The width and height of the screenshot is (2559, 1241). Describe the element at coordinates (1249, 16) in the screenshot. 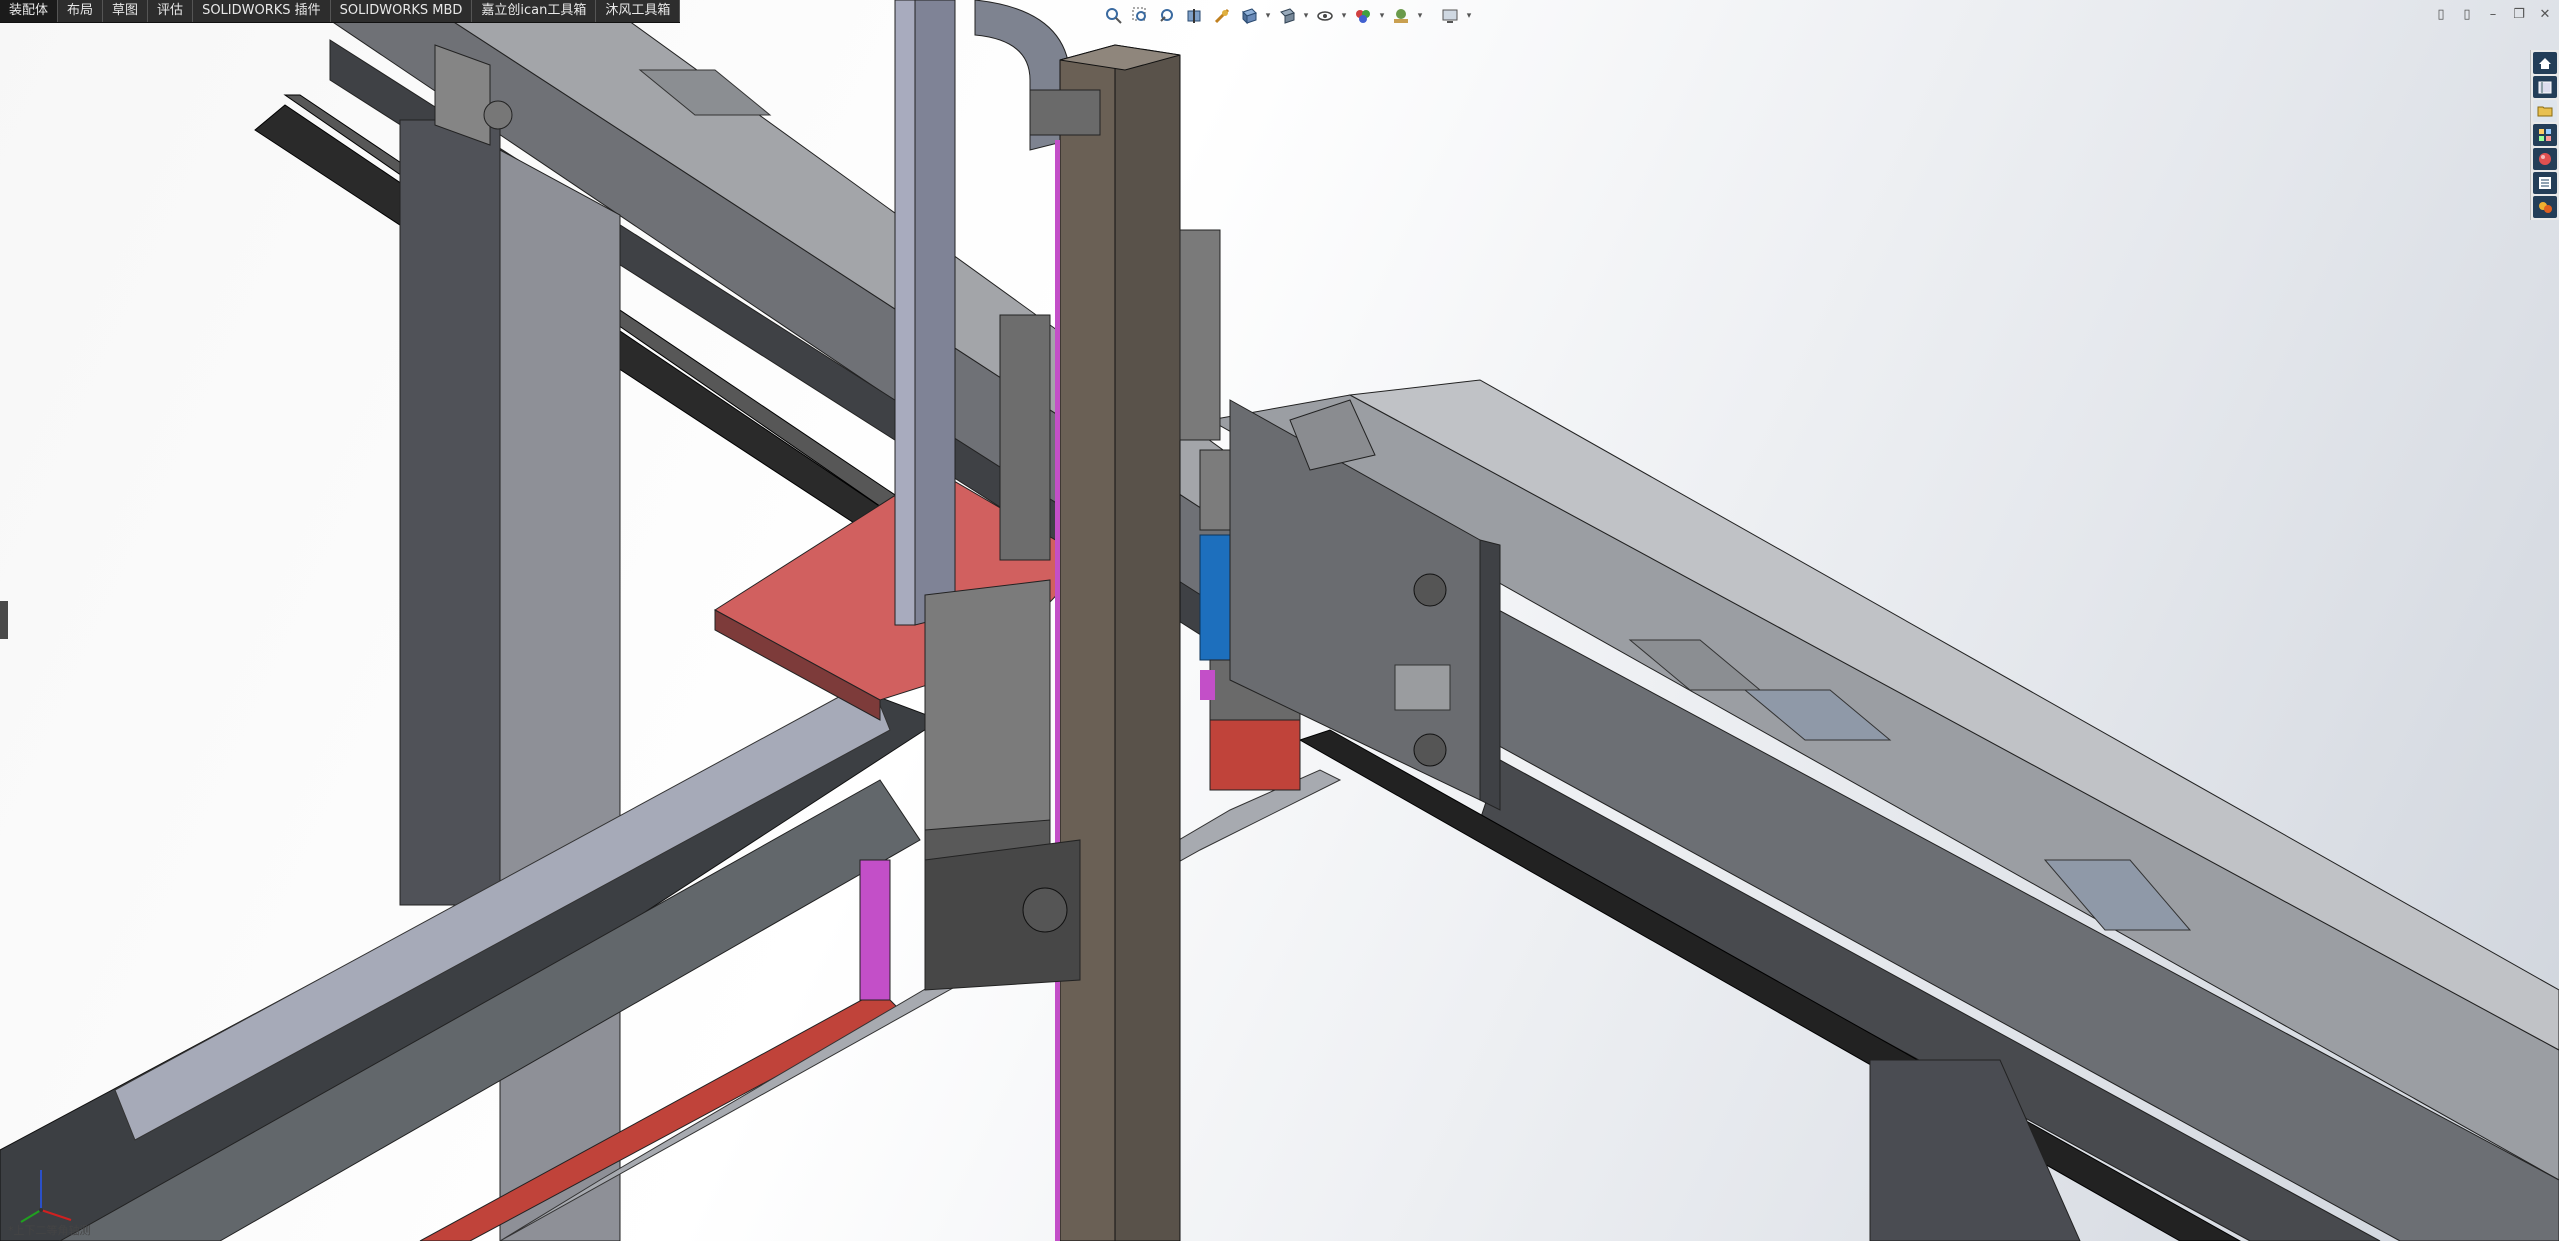

I see `view-orientation-icon` at that location.